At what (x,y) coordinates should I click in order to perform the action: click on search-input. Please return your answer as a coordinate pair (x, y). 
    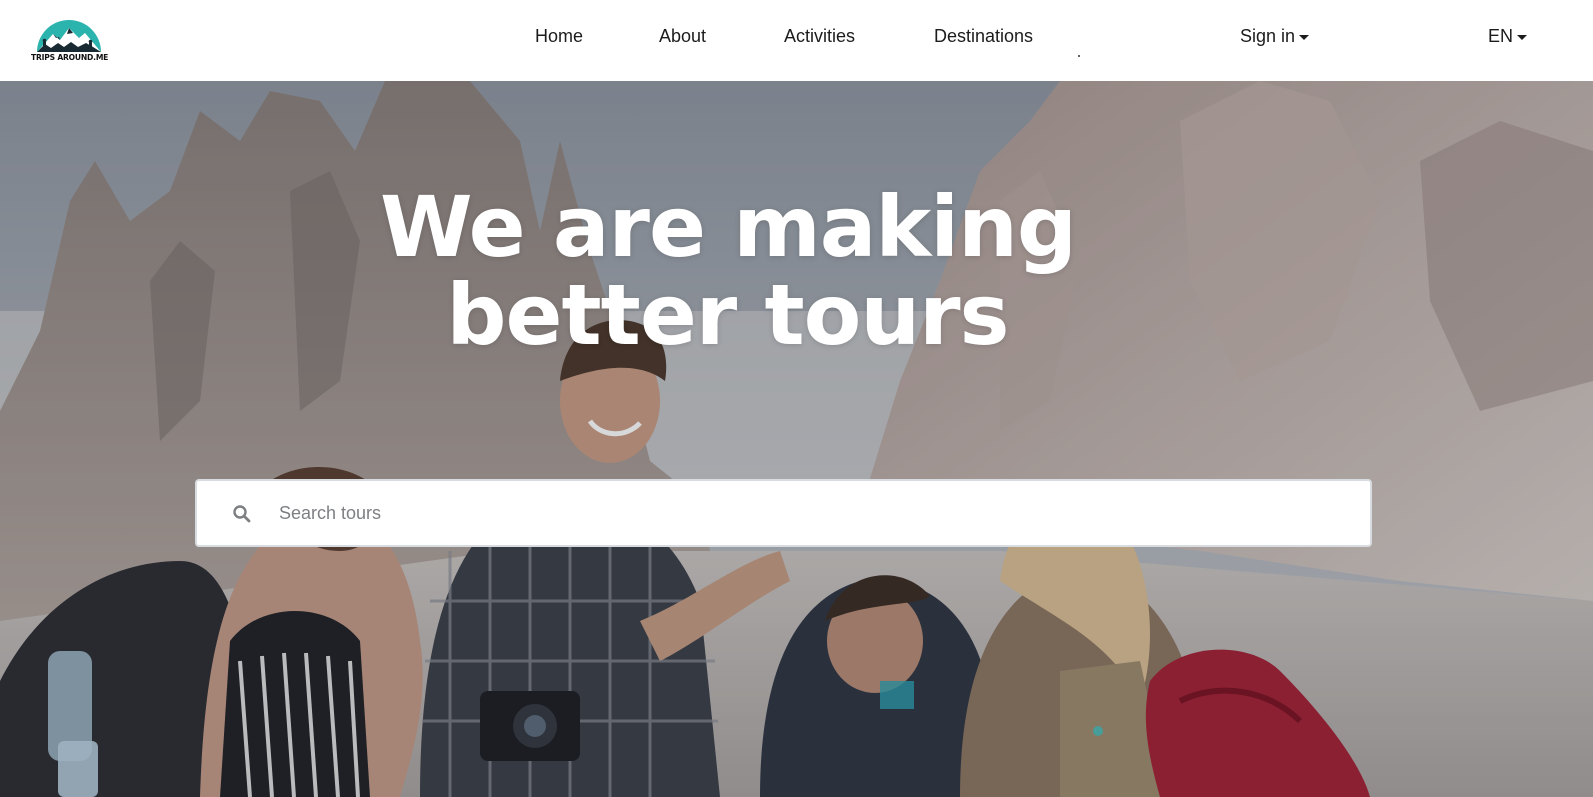
    Looking at the image, I should click on (809, 513).